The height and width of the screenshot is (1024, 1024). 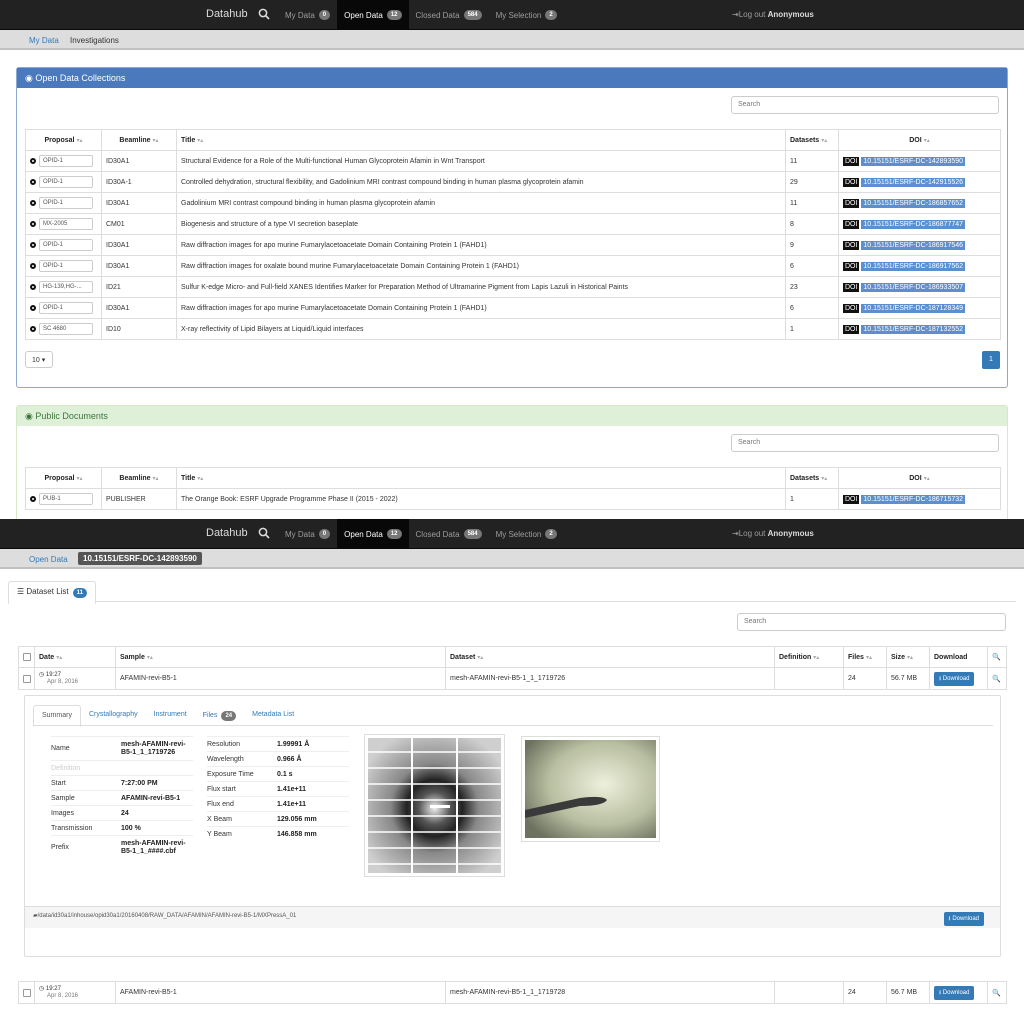 What do you see at coordinates (139, 478) in the screenshot?
I see `col-beamline: Beamline ▾▴` at bounding box center [139, 478].